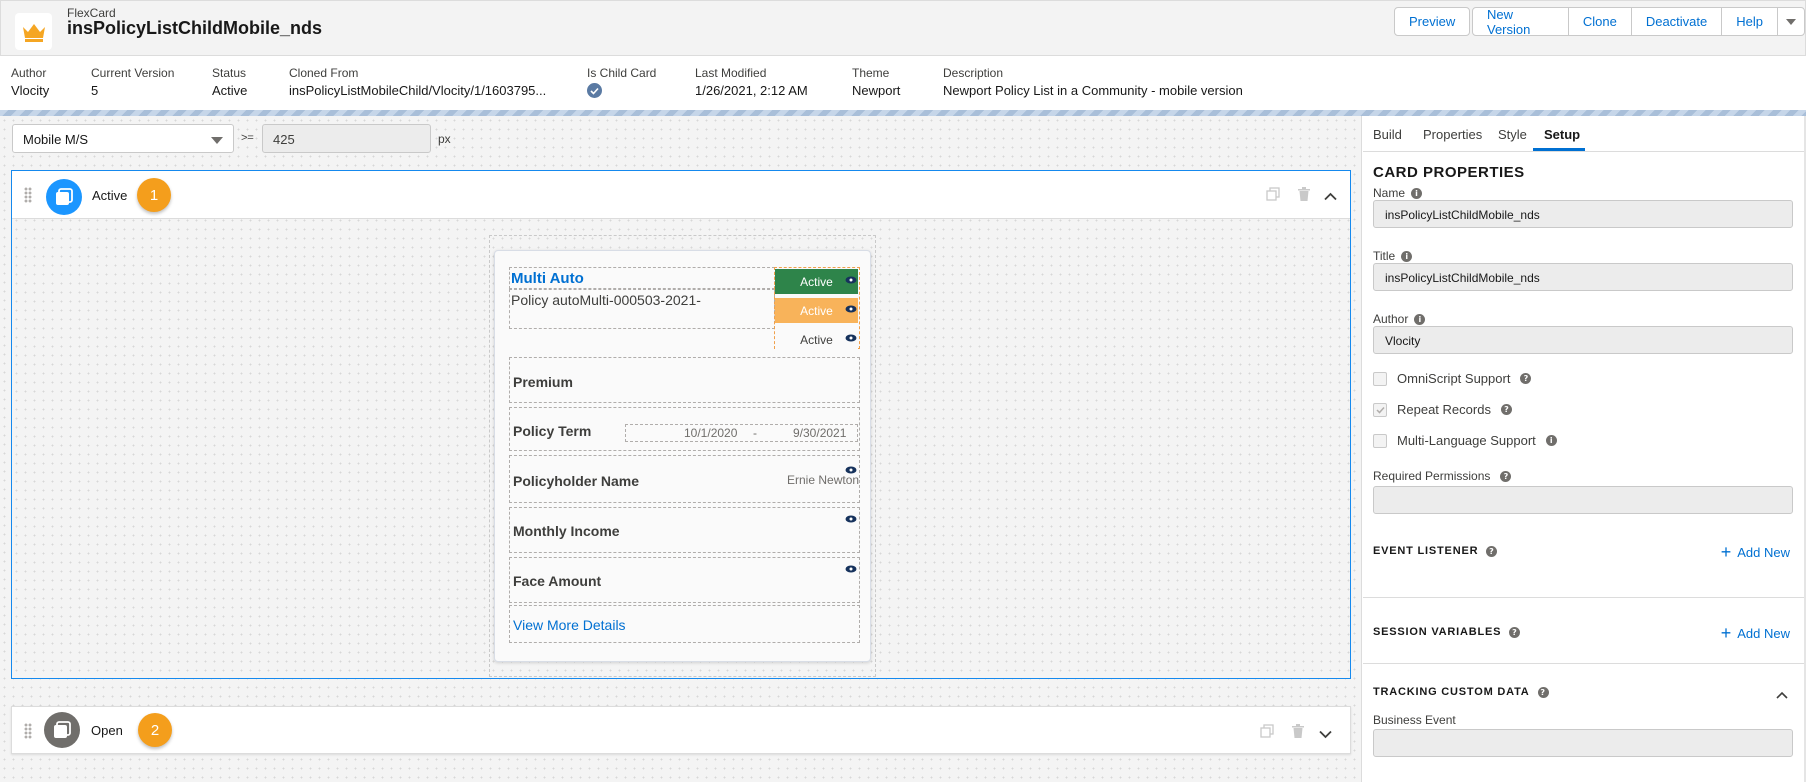  Describe the element at coordinates (30, 82) in the screenshot. I see `meta-author: Author Vlocity` at that location.